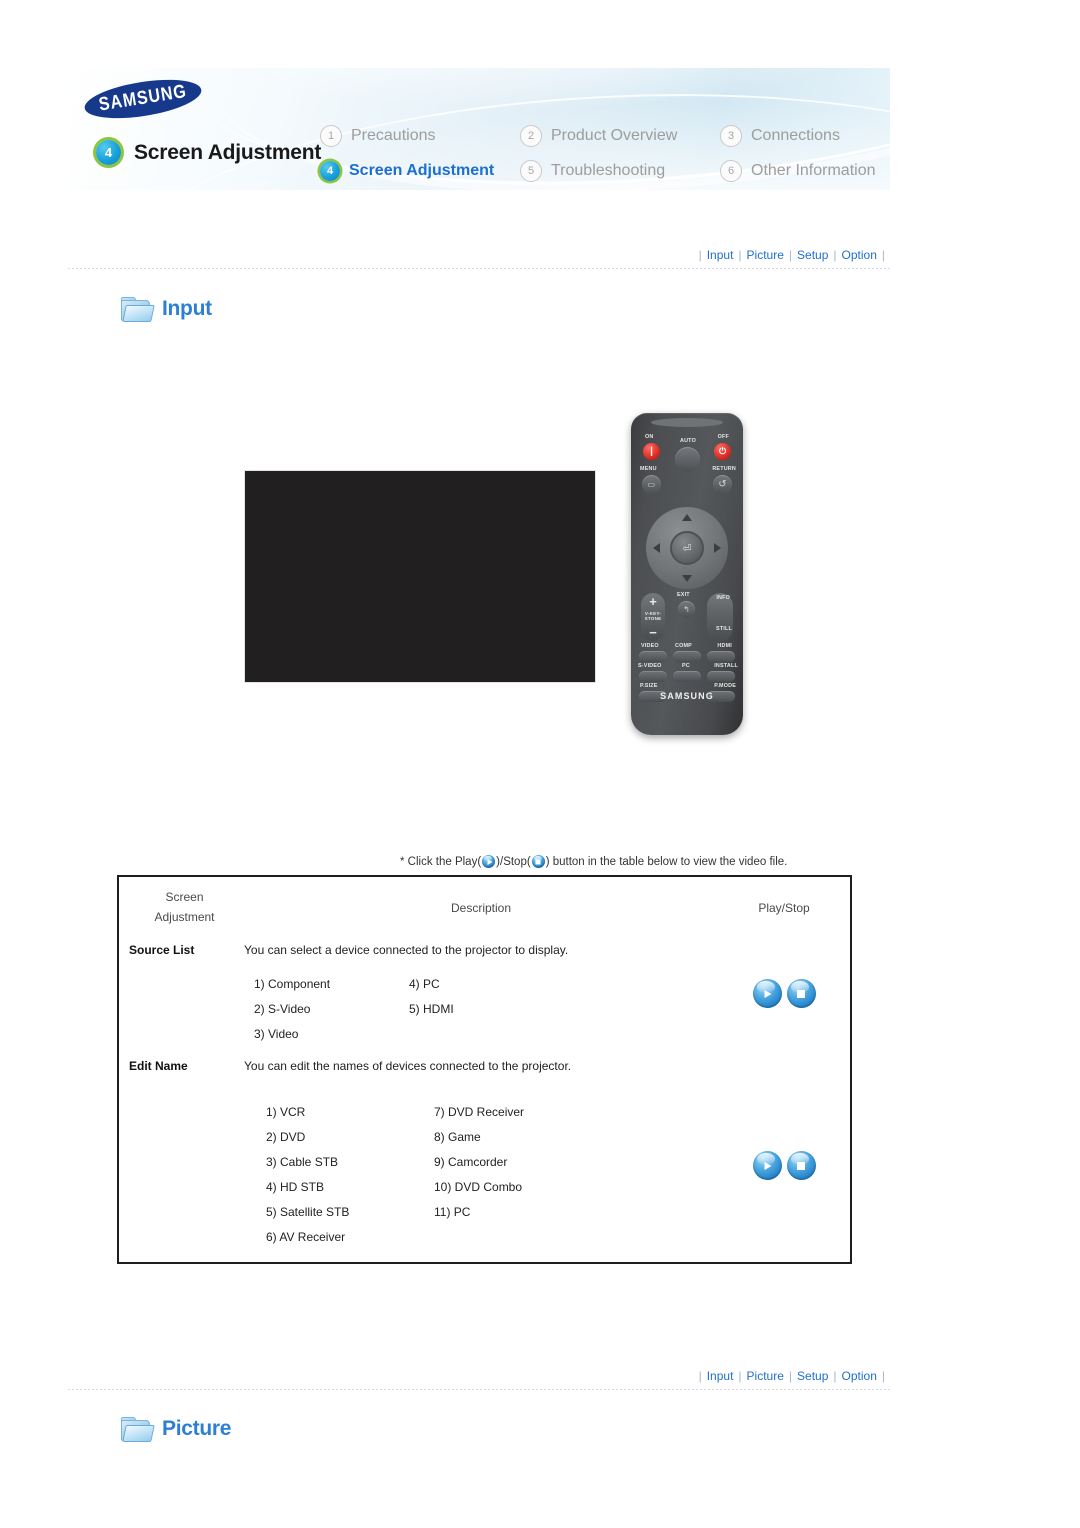  I want to click on remote-power-off-button: ⏻, so click(722, 451).